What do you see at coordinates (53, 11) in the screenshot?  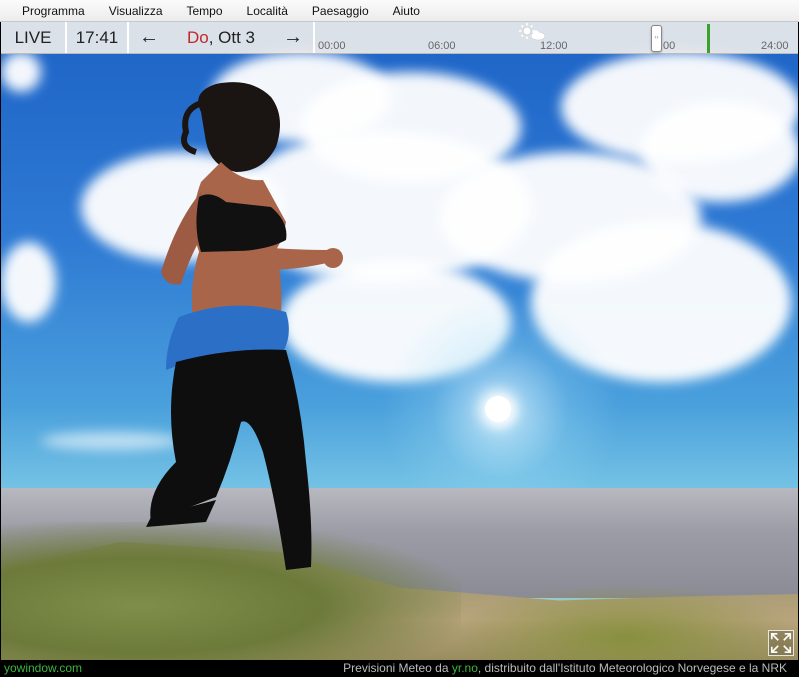 I see `menu-programma: Programma` at bounding box center [53, 11].